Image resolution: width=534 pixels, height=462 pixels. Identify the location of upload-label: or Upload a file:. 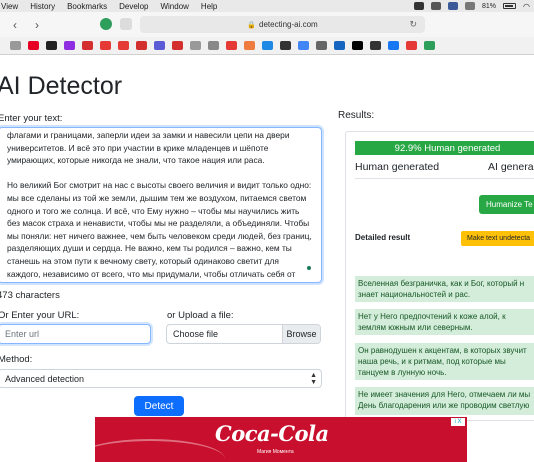
(200, 315).